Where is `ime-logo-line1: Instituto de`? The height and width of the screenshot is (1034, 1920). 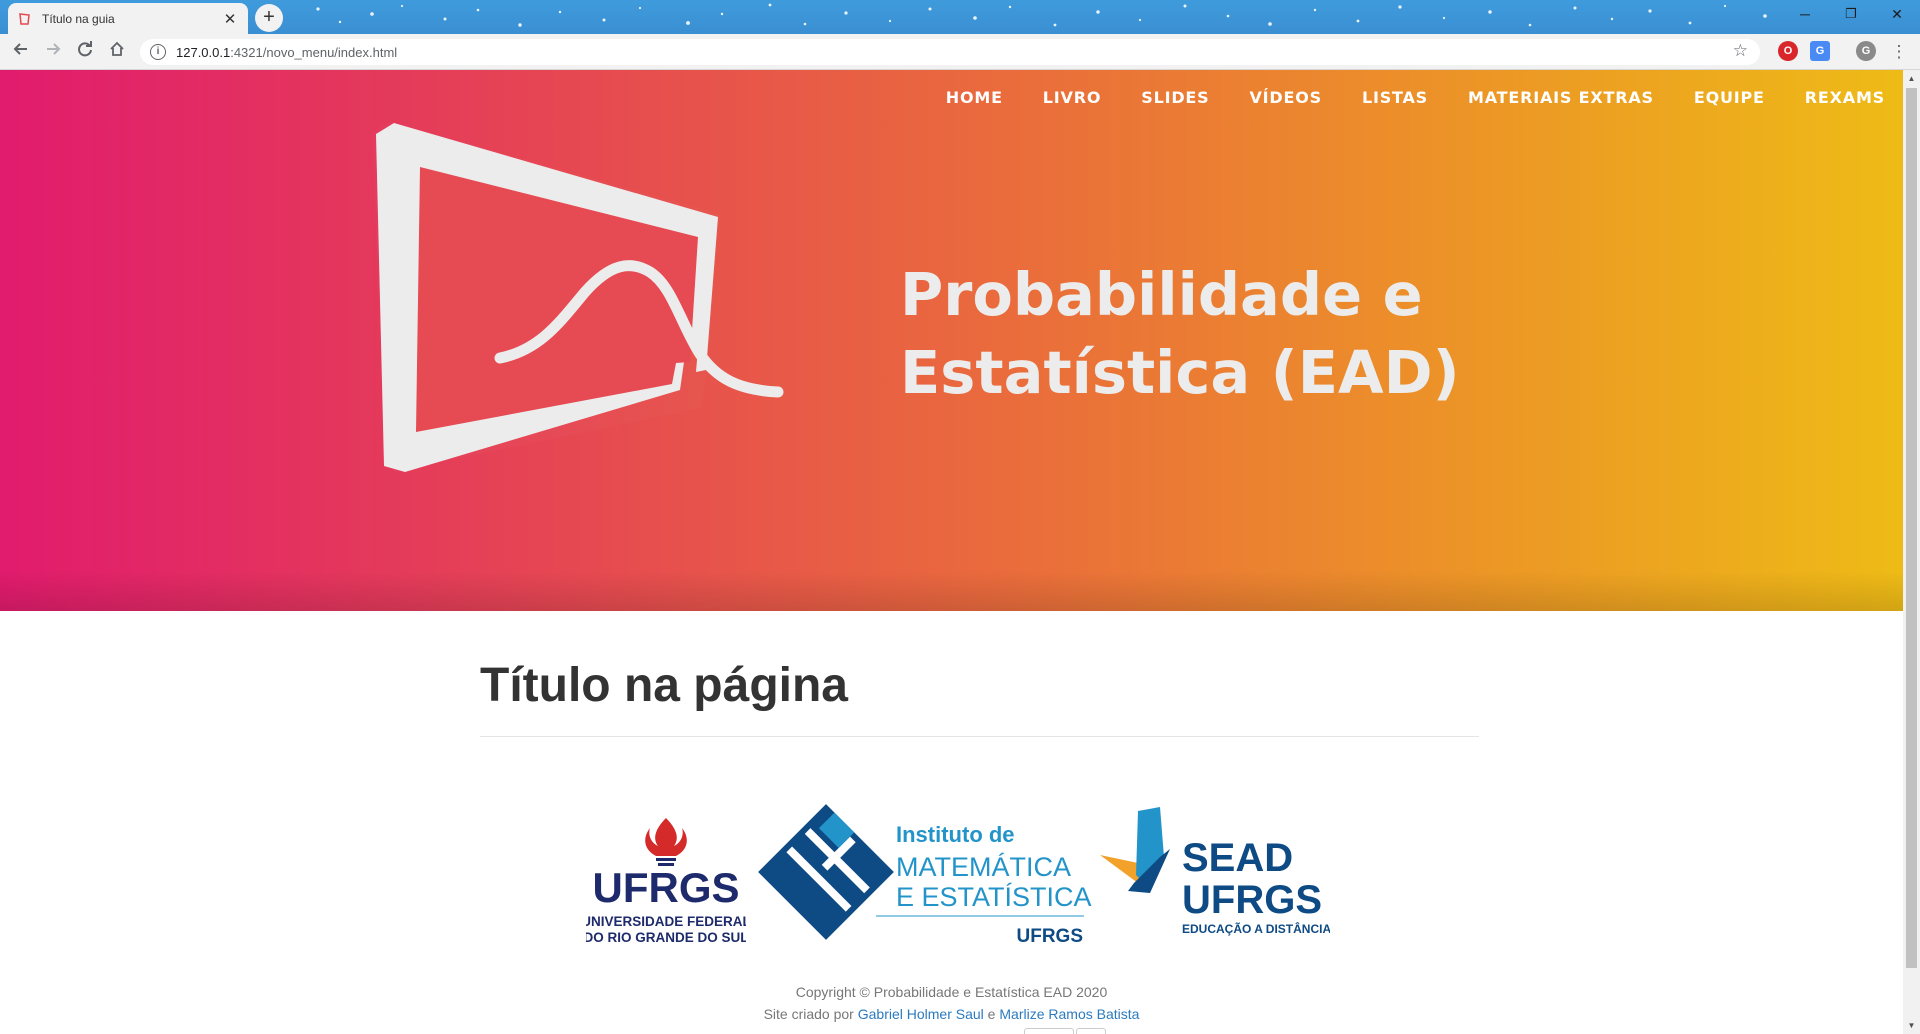 ime-logo-line1: Instituto de is located at coordinates (955, 834).